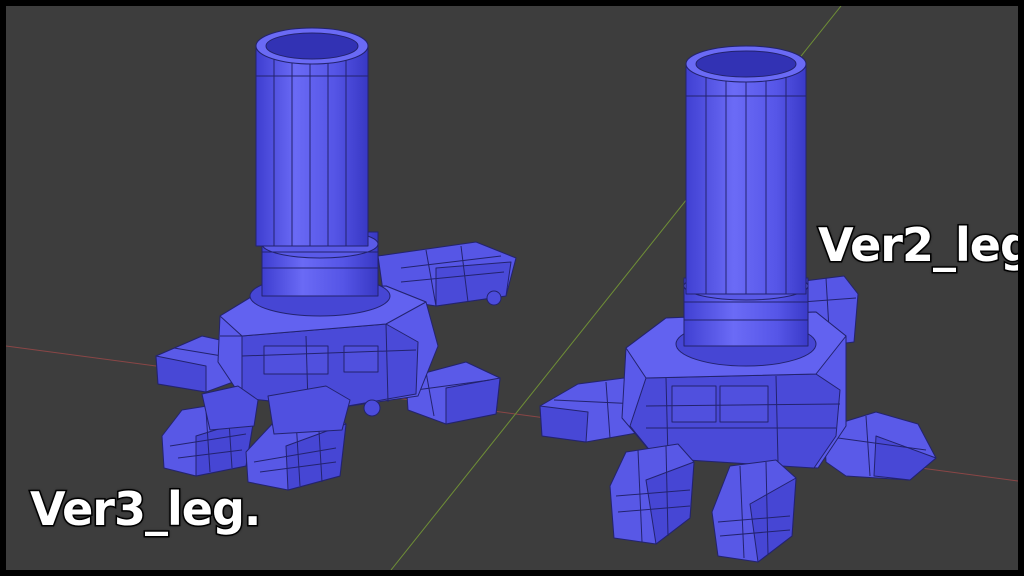 This screenshot has width=1024, height=576. What do you see at coordinates (145, 509) in the screenshot?
I see `ver3-leg-label: Ver3_leg.` at bounding box center [145, 509].